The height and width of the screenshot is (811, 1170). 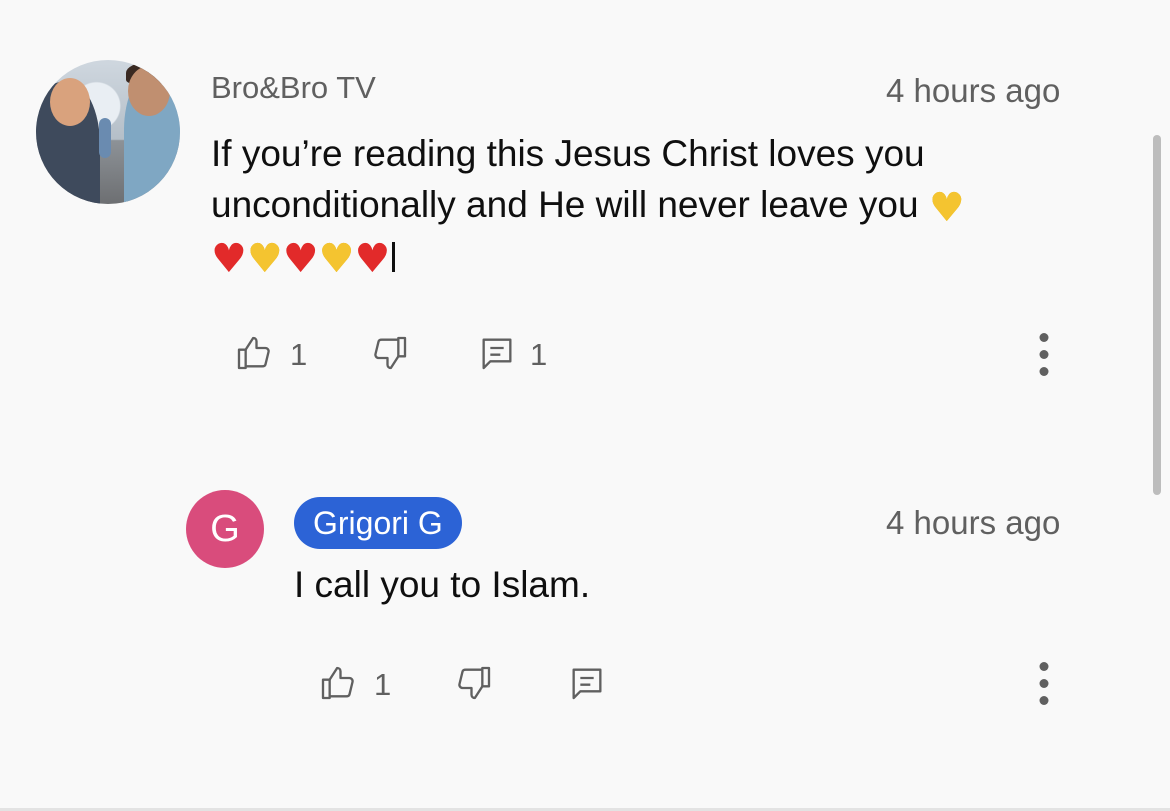 What do you see at coordinates (225, 529) in the screenshot?
I see `avatar: G` at bounding box center [225, 529].